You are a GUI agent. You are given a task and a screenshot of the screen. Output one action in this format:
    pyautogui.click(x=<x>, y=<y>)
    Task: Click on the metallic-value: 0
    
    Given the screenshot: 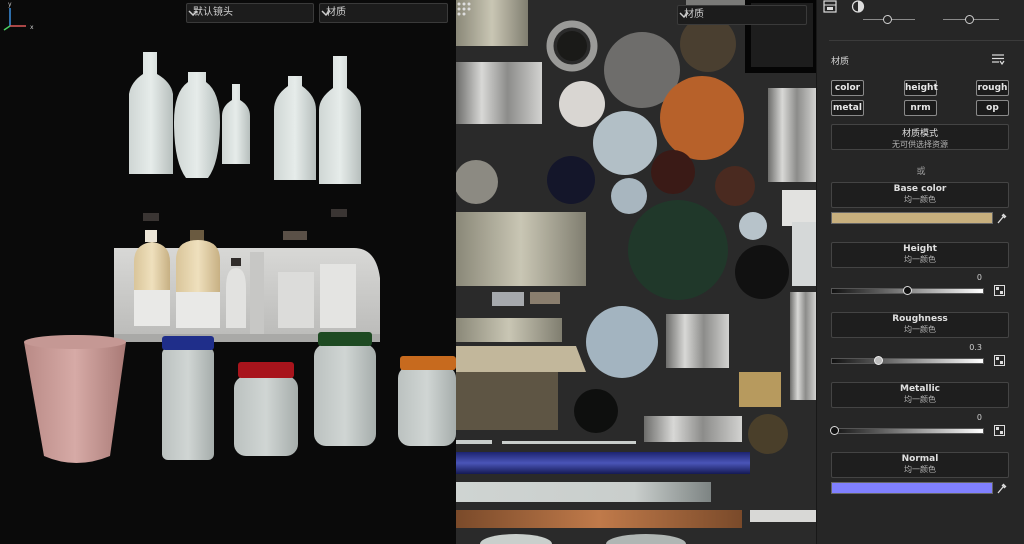 What is the action you would take?
    pyautogui.click(x=979, y=417)
    